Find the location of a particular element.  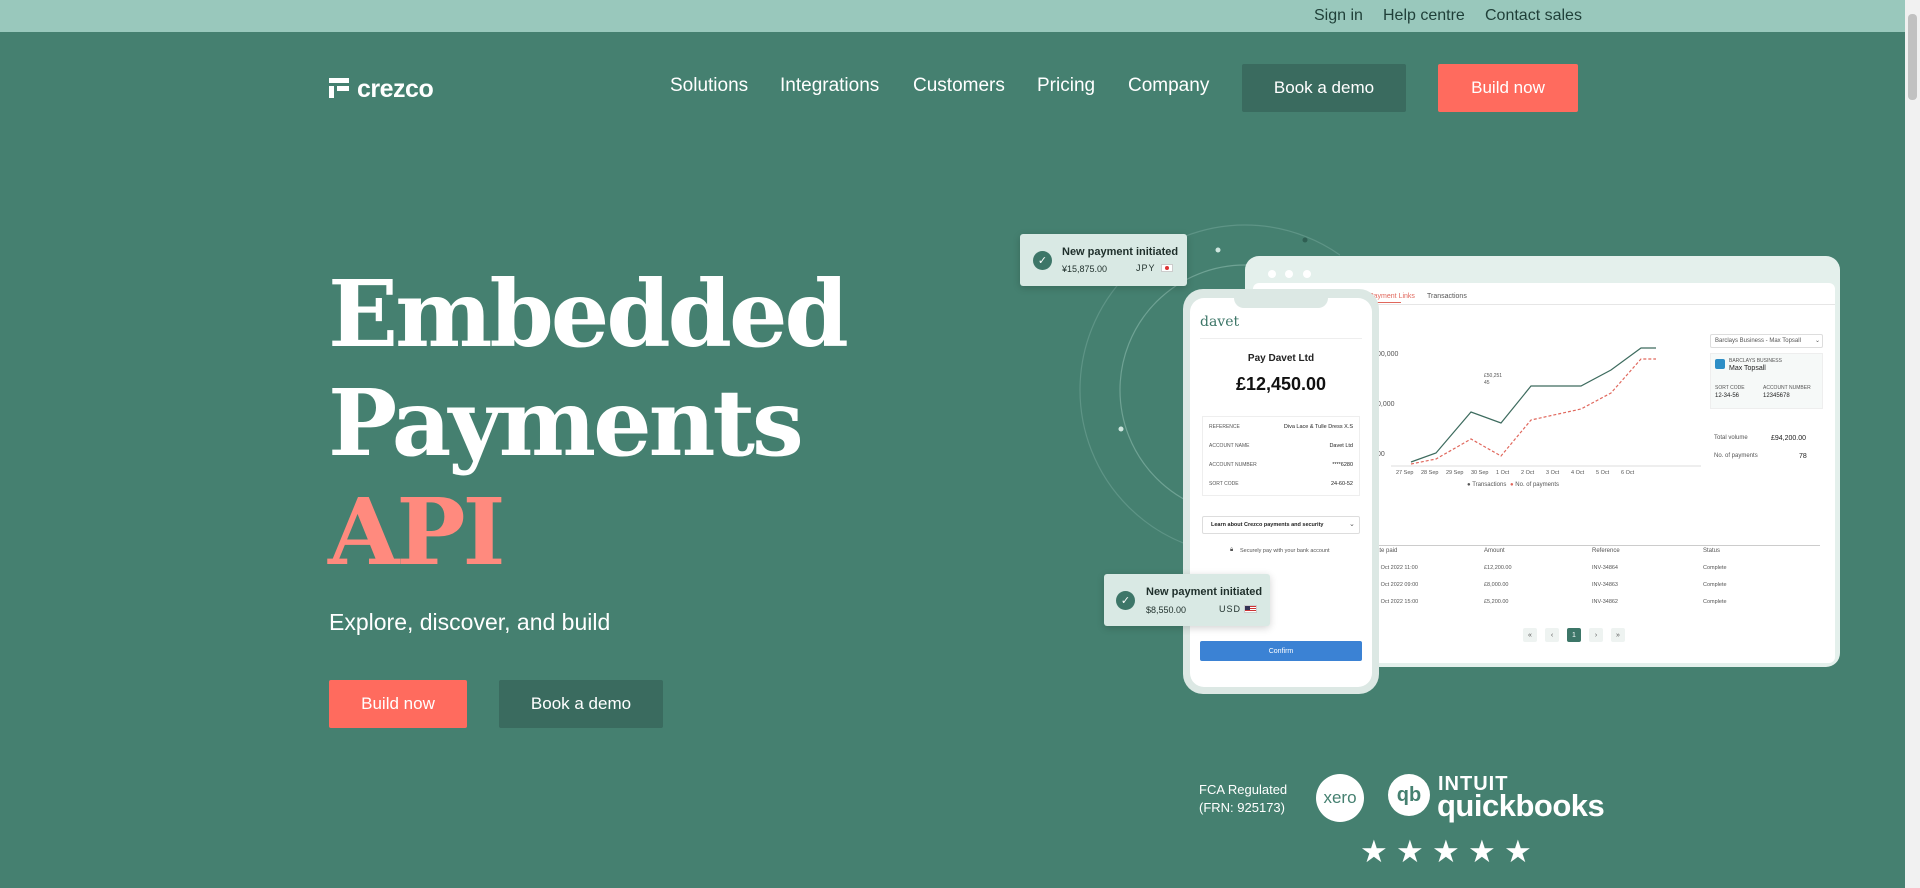

pagination-item: 1 is located at coordinates (1574, 635).